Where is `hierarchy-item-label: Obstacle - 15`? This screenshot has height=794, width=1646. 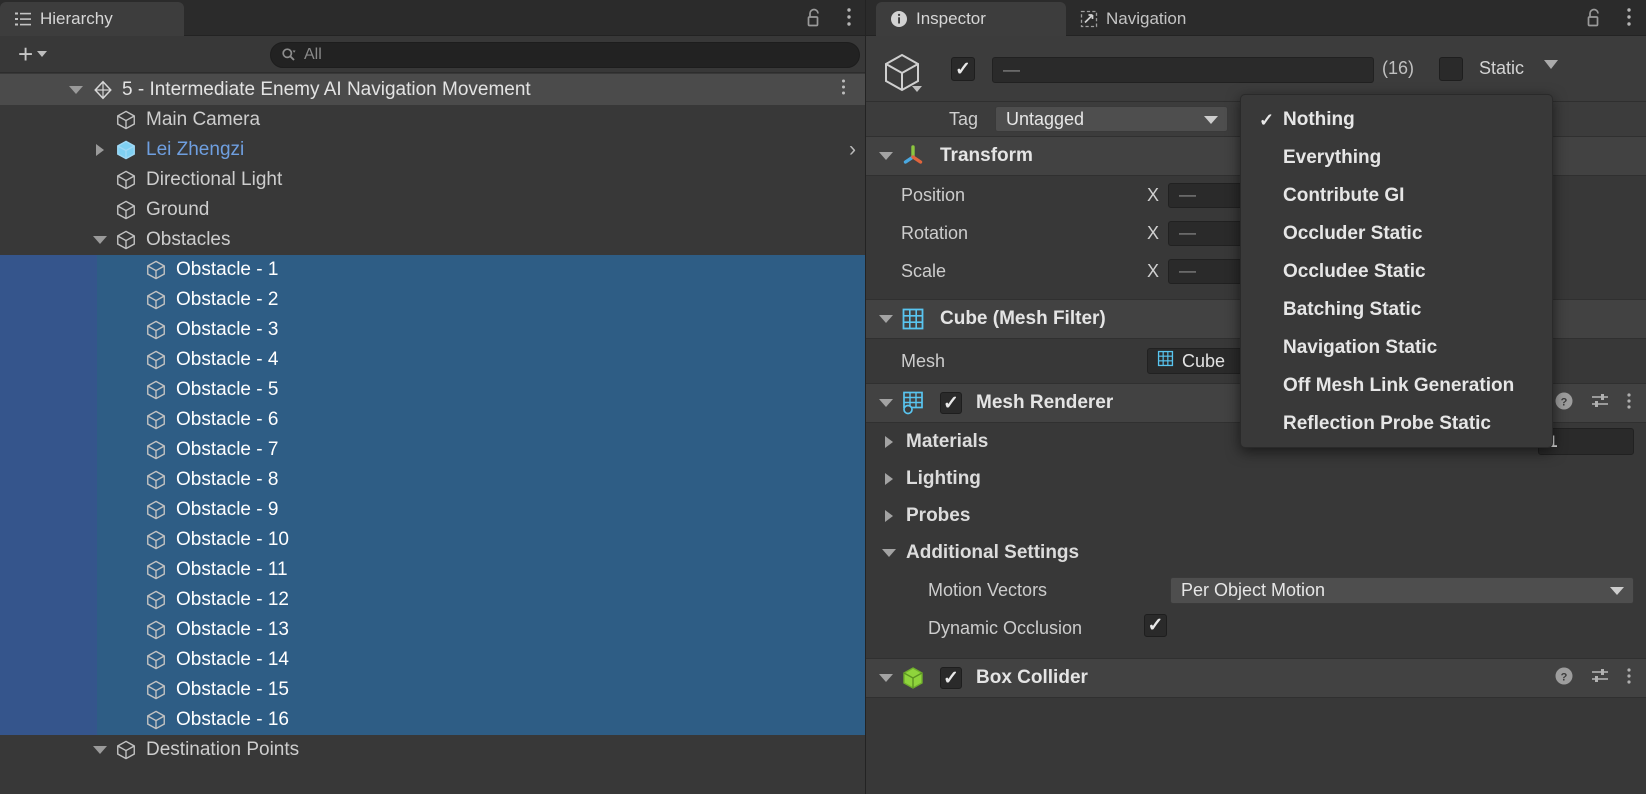
hierarchy-item-label: Obstacle - 15 is located at coordinates (232, 689).